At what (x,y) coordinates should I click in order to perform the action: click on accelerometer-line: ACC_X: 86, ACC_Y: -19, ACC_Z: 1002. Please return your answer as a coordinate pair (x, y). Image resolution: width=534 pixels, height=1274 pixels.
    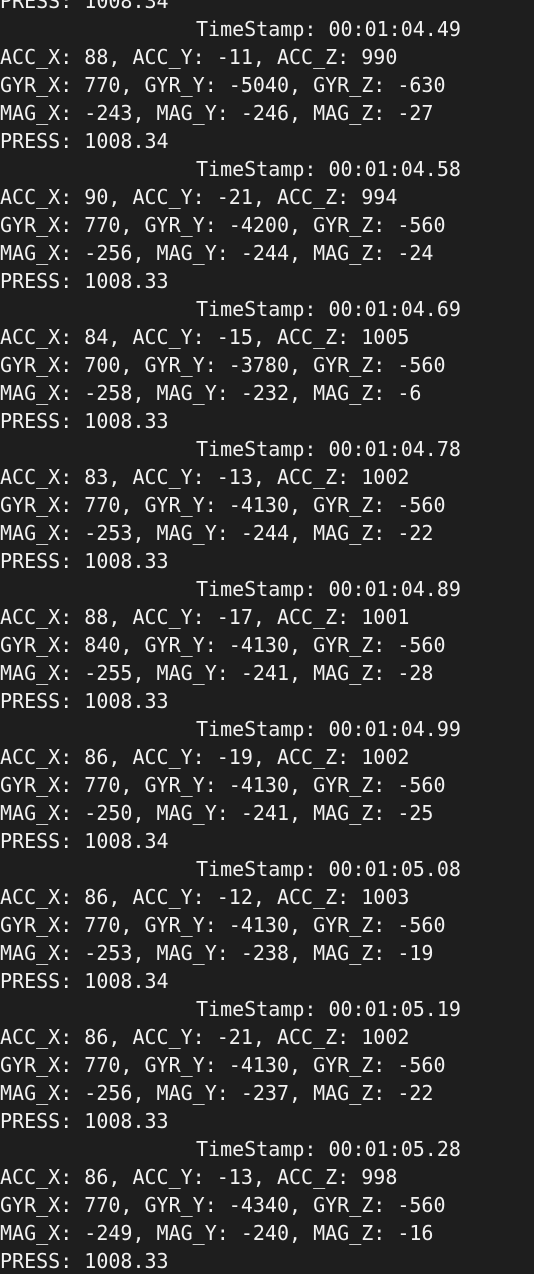
    Looking at the image, I should click on (205, 757).